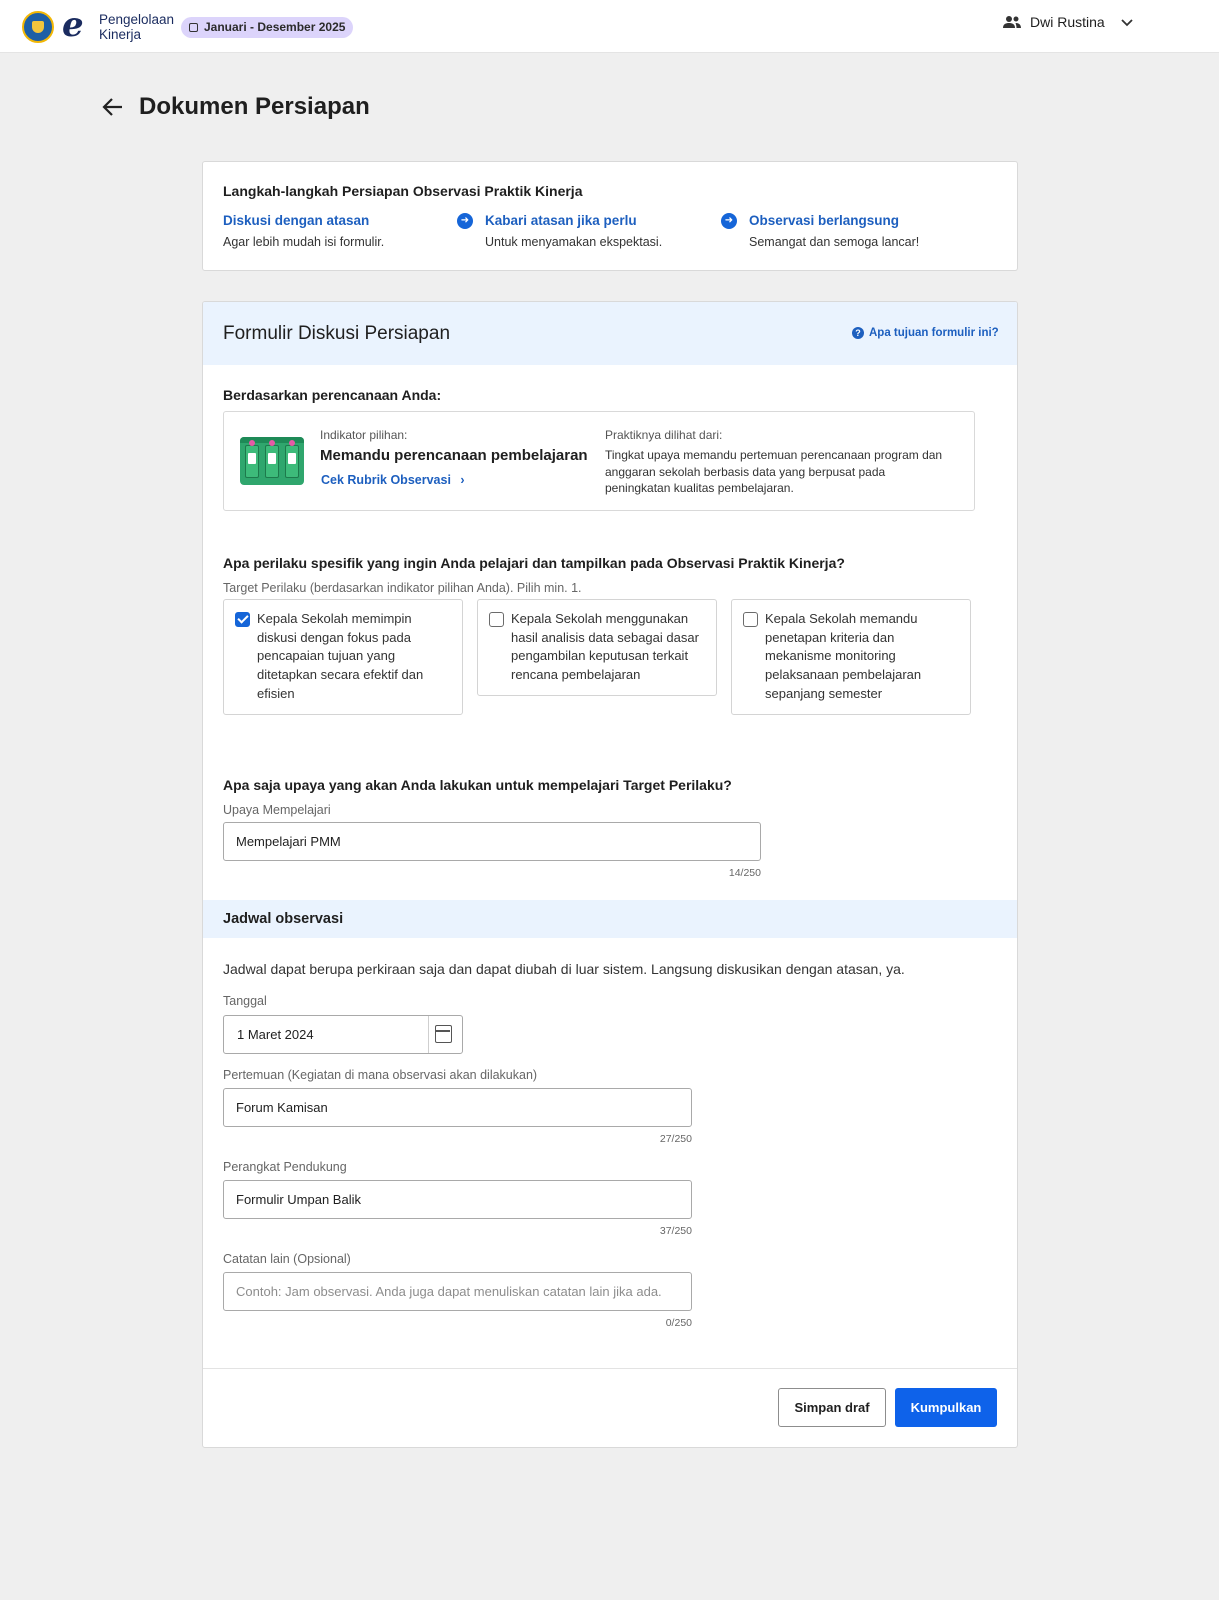 This screenshot has height=1600, width=1219. Describe the element at coordinates (296, 220) in the screenshot. I see `step-label: Diskusi dengan atasan` at that location.